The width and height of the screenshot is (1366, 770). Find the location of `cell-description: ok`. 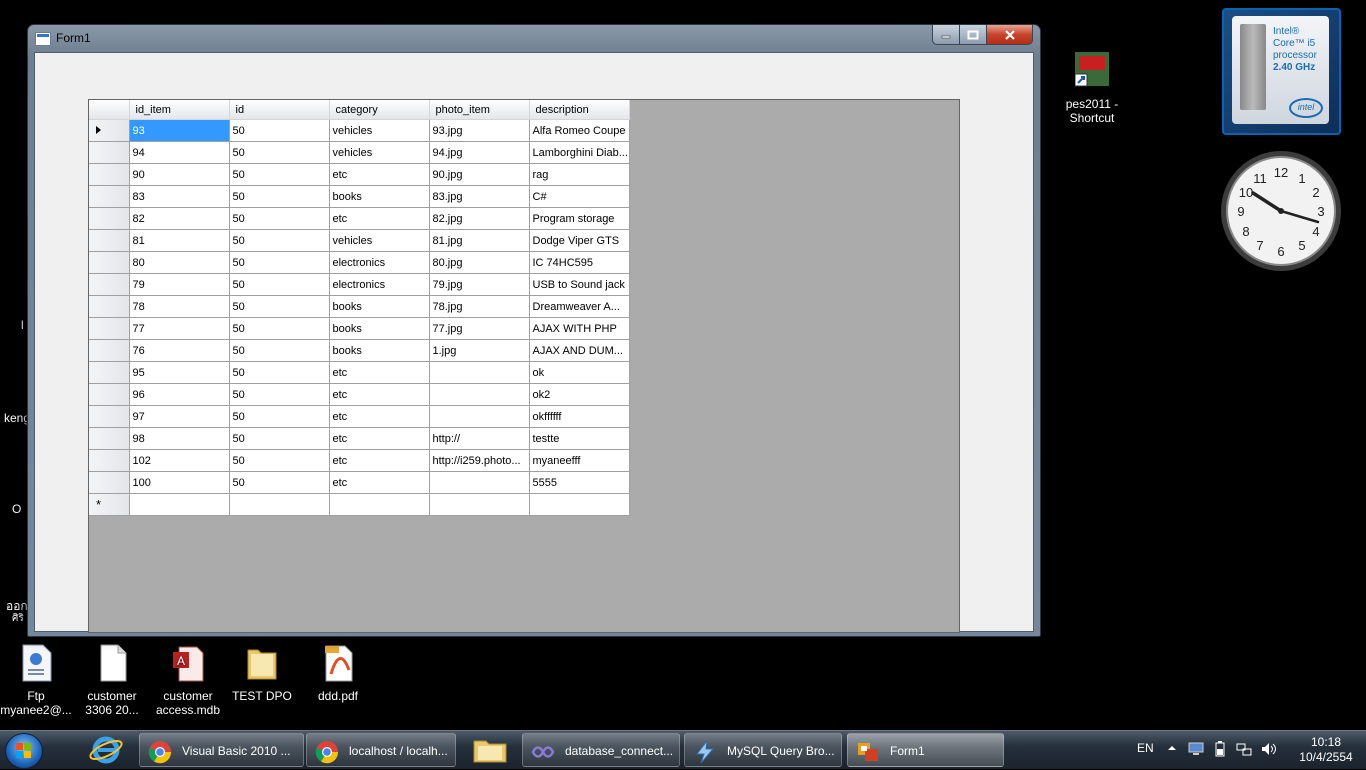

cell-description: ok is located at coordinates (579, 372).